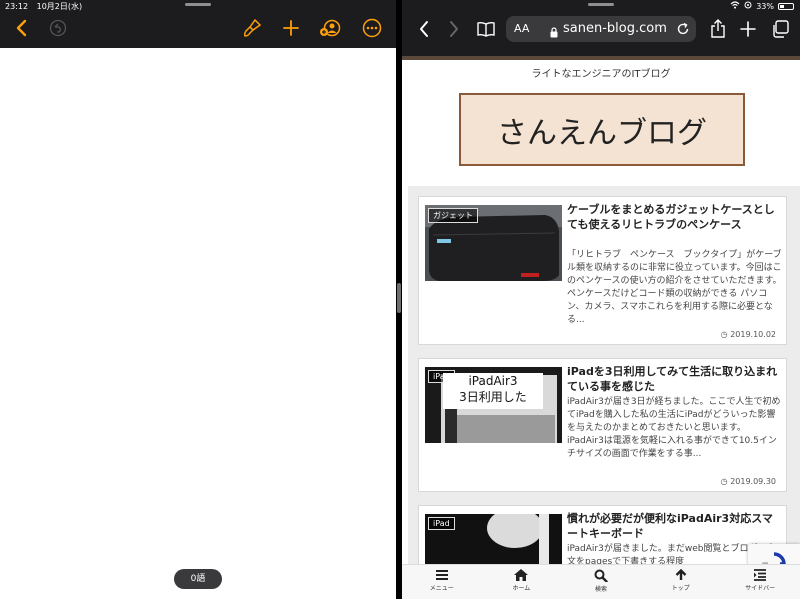  I want to click on status-bar-right: 33%, so click(762, 6).